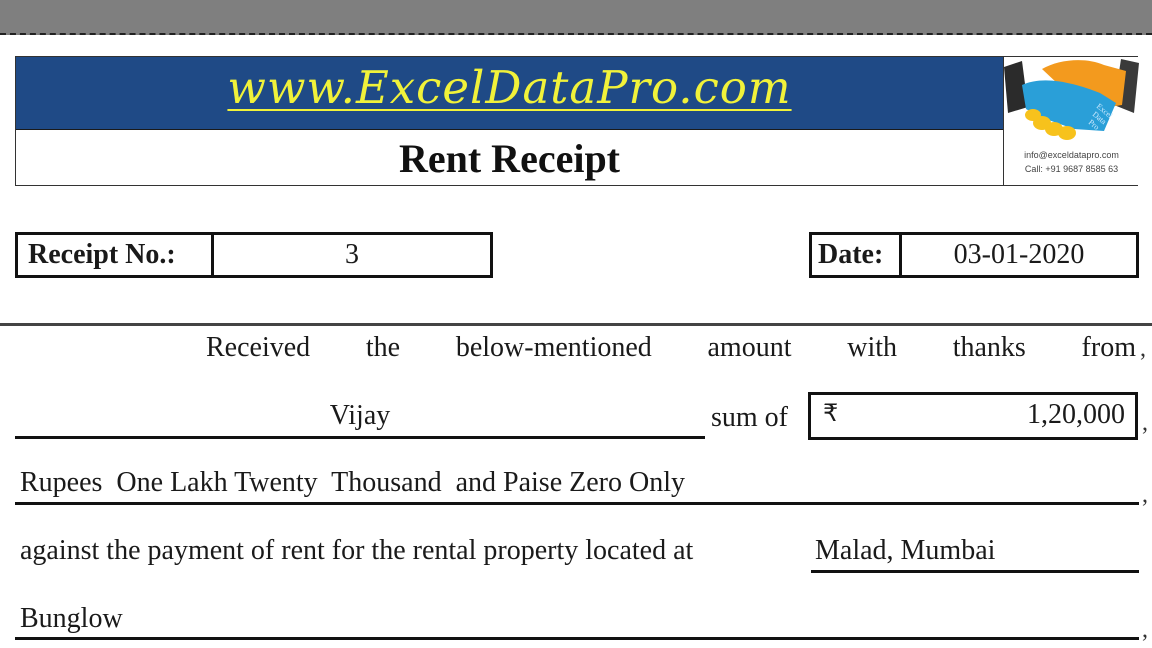 This screenshot has height=648, width=1152. I want to click on word: Received, so click(258, 347).